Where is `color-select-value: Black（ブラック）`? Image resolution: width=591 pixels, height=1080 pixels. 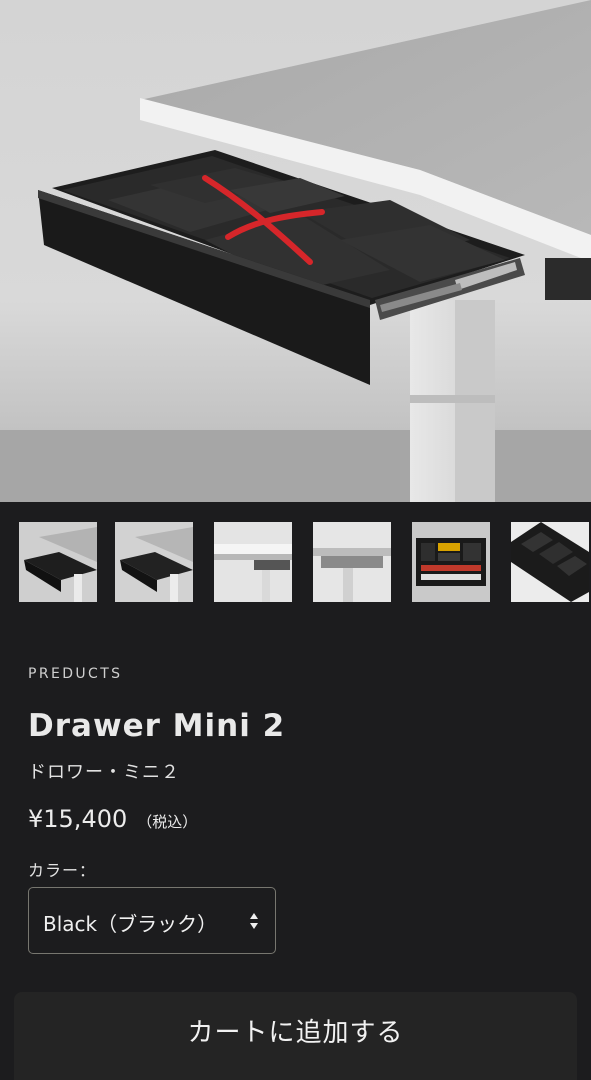 color-select-value: Black（ブラック） is located at coordinates (130, 924).